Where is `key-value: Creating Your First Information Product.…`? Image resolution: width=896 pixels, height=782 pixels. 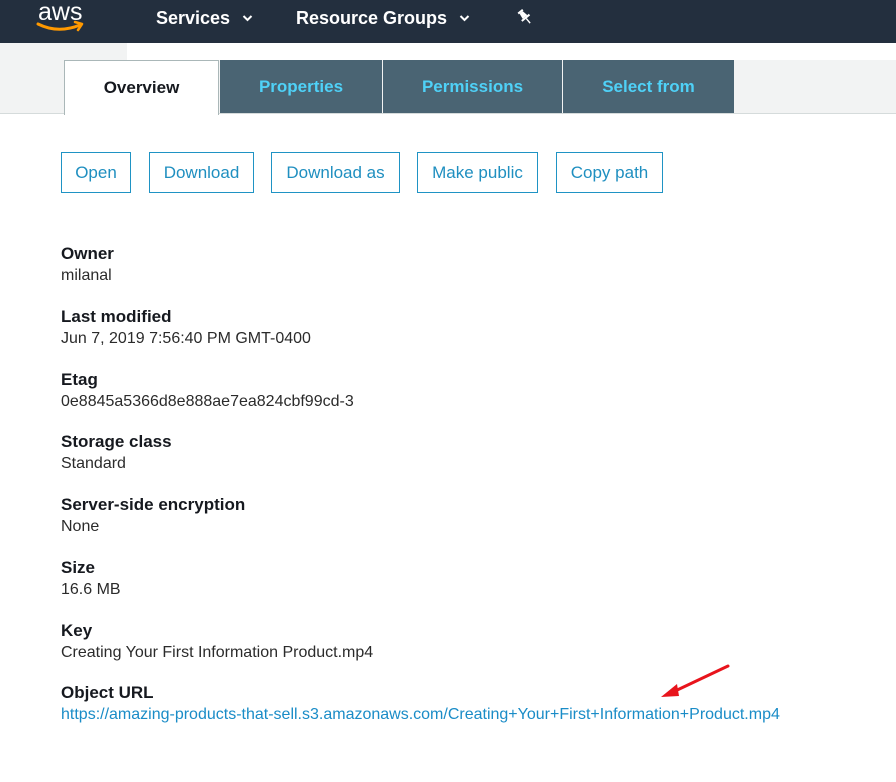 key-value: Creating Your First Information Product.… is located at coordinates (217, 652).